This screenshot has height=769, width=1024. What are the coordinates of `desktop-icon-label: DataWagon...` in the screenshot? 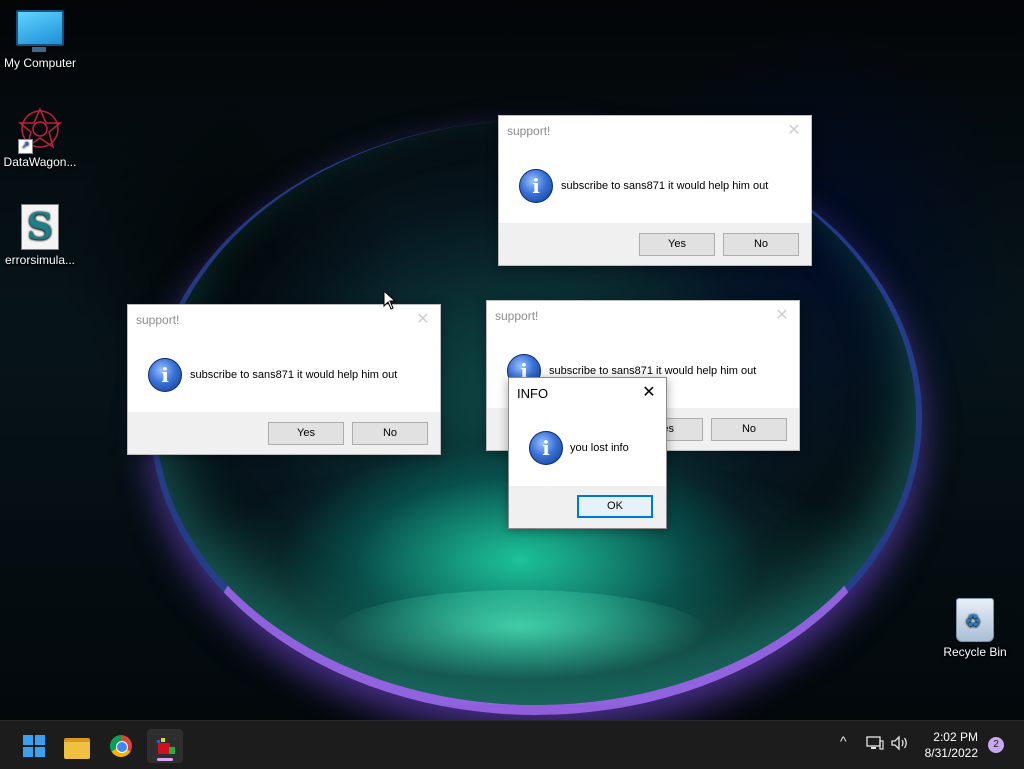 It's located at (40, 162).